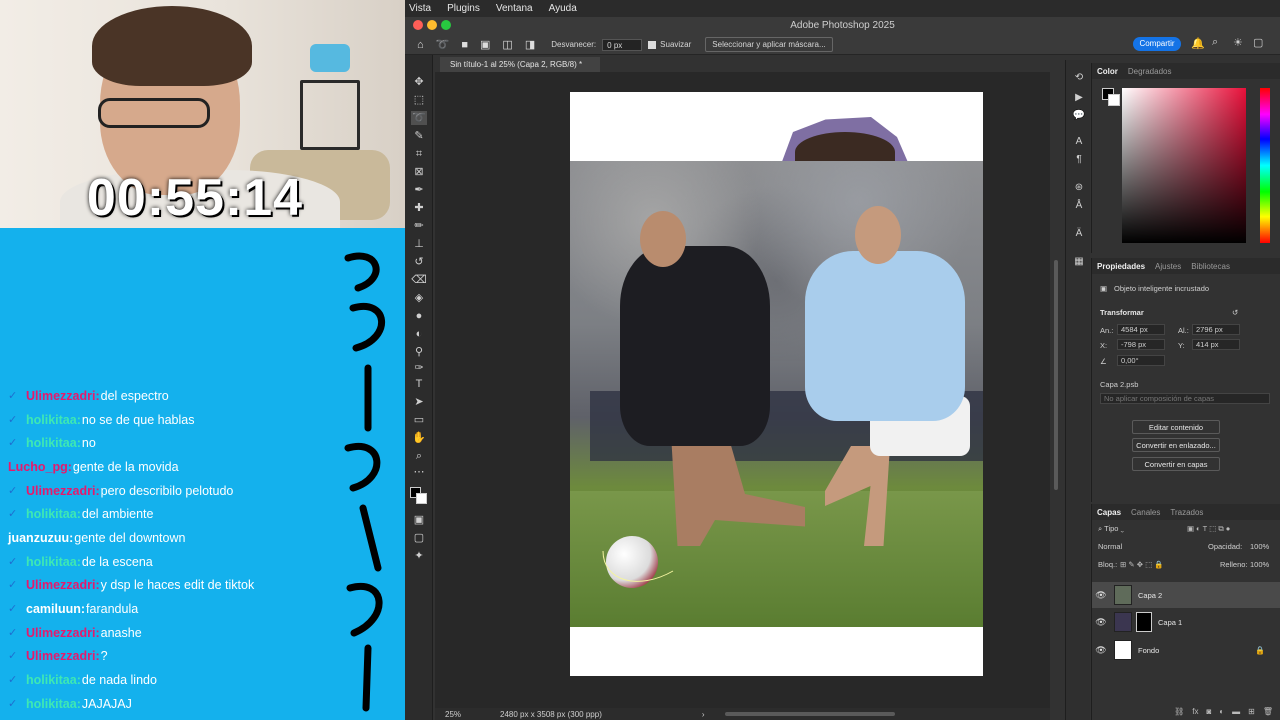  What do you see at coordinates (419, 298) in the screenshot?
I see `paint-bucket-icon: ◈` at bounding box center [419, 298].